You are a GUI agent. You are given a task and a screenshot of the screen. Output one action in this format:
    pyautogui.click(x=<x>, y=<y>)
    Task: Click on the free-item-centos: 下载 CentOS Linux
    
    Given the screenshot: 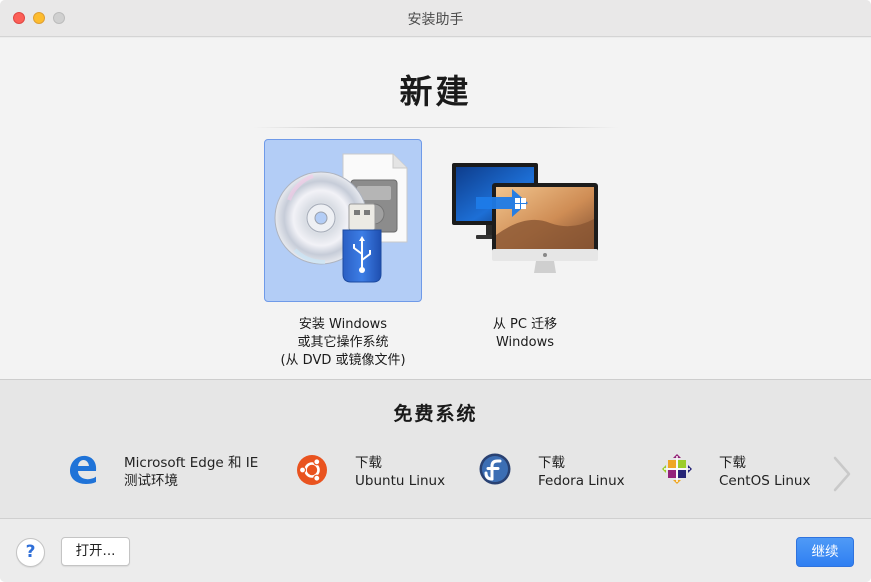 What is the action you would take?
    pyautogui.click(x=740, y=469)
    